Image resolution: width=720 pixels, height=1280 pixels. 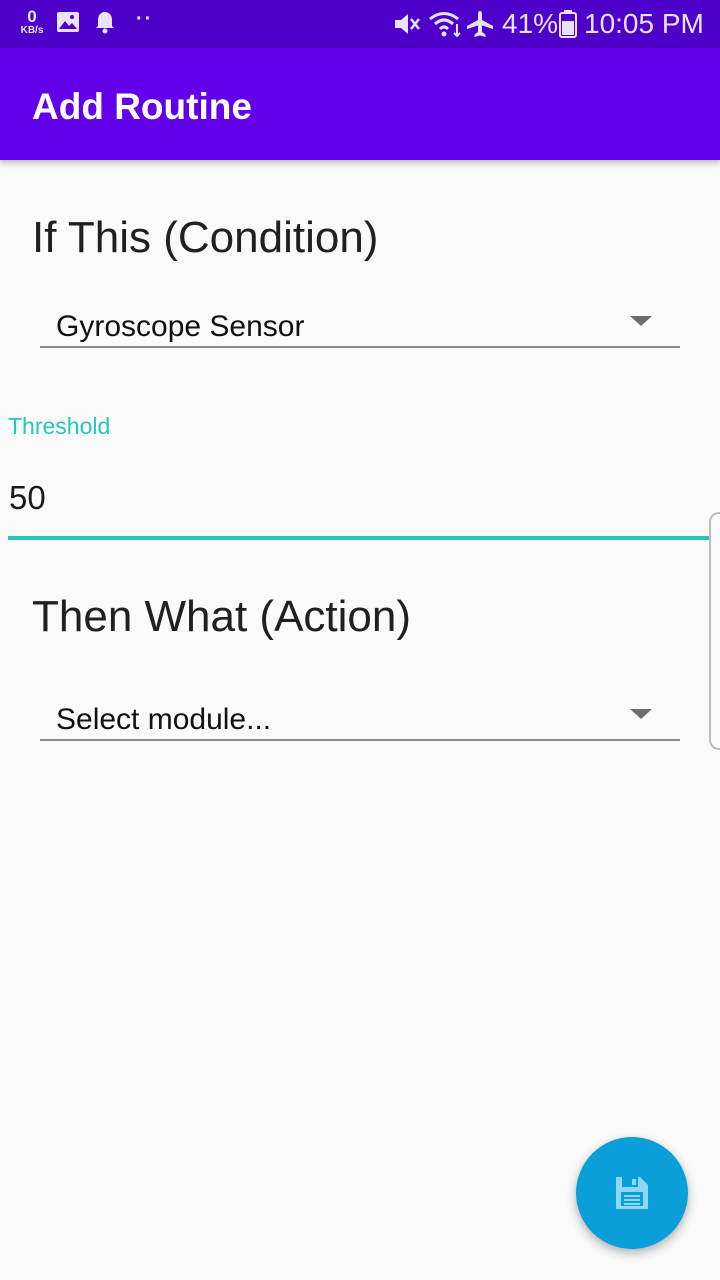 I want to click on status-bar: 0 KB/s ·· 41% 10:05 PM, so click(x=360, y=24).